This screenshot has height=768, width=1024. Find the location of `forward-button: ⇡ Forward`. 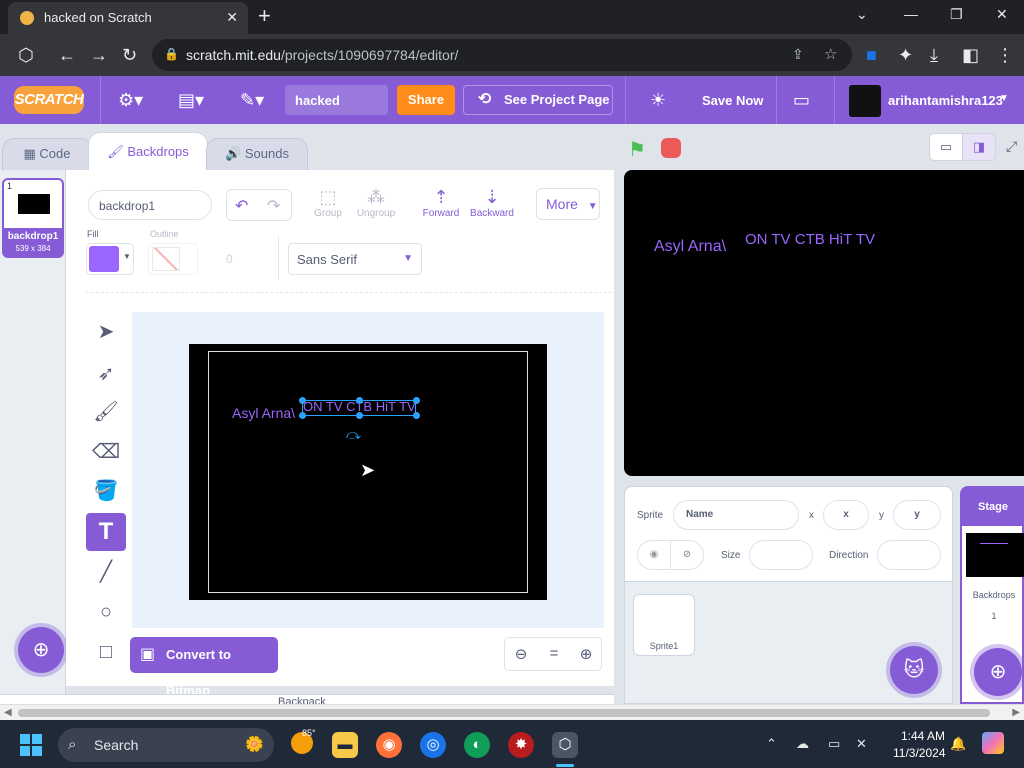

forward-button: ⇡ Forward is located at coordinates (441, 202).